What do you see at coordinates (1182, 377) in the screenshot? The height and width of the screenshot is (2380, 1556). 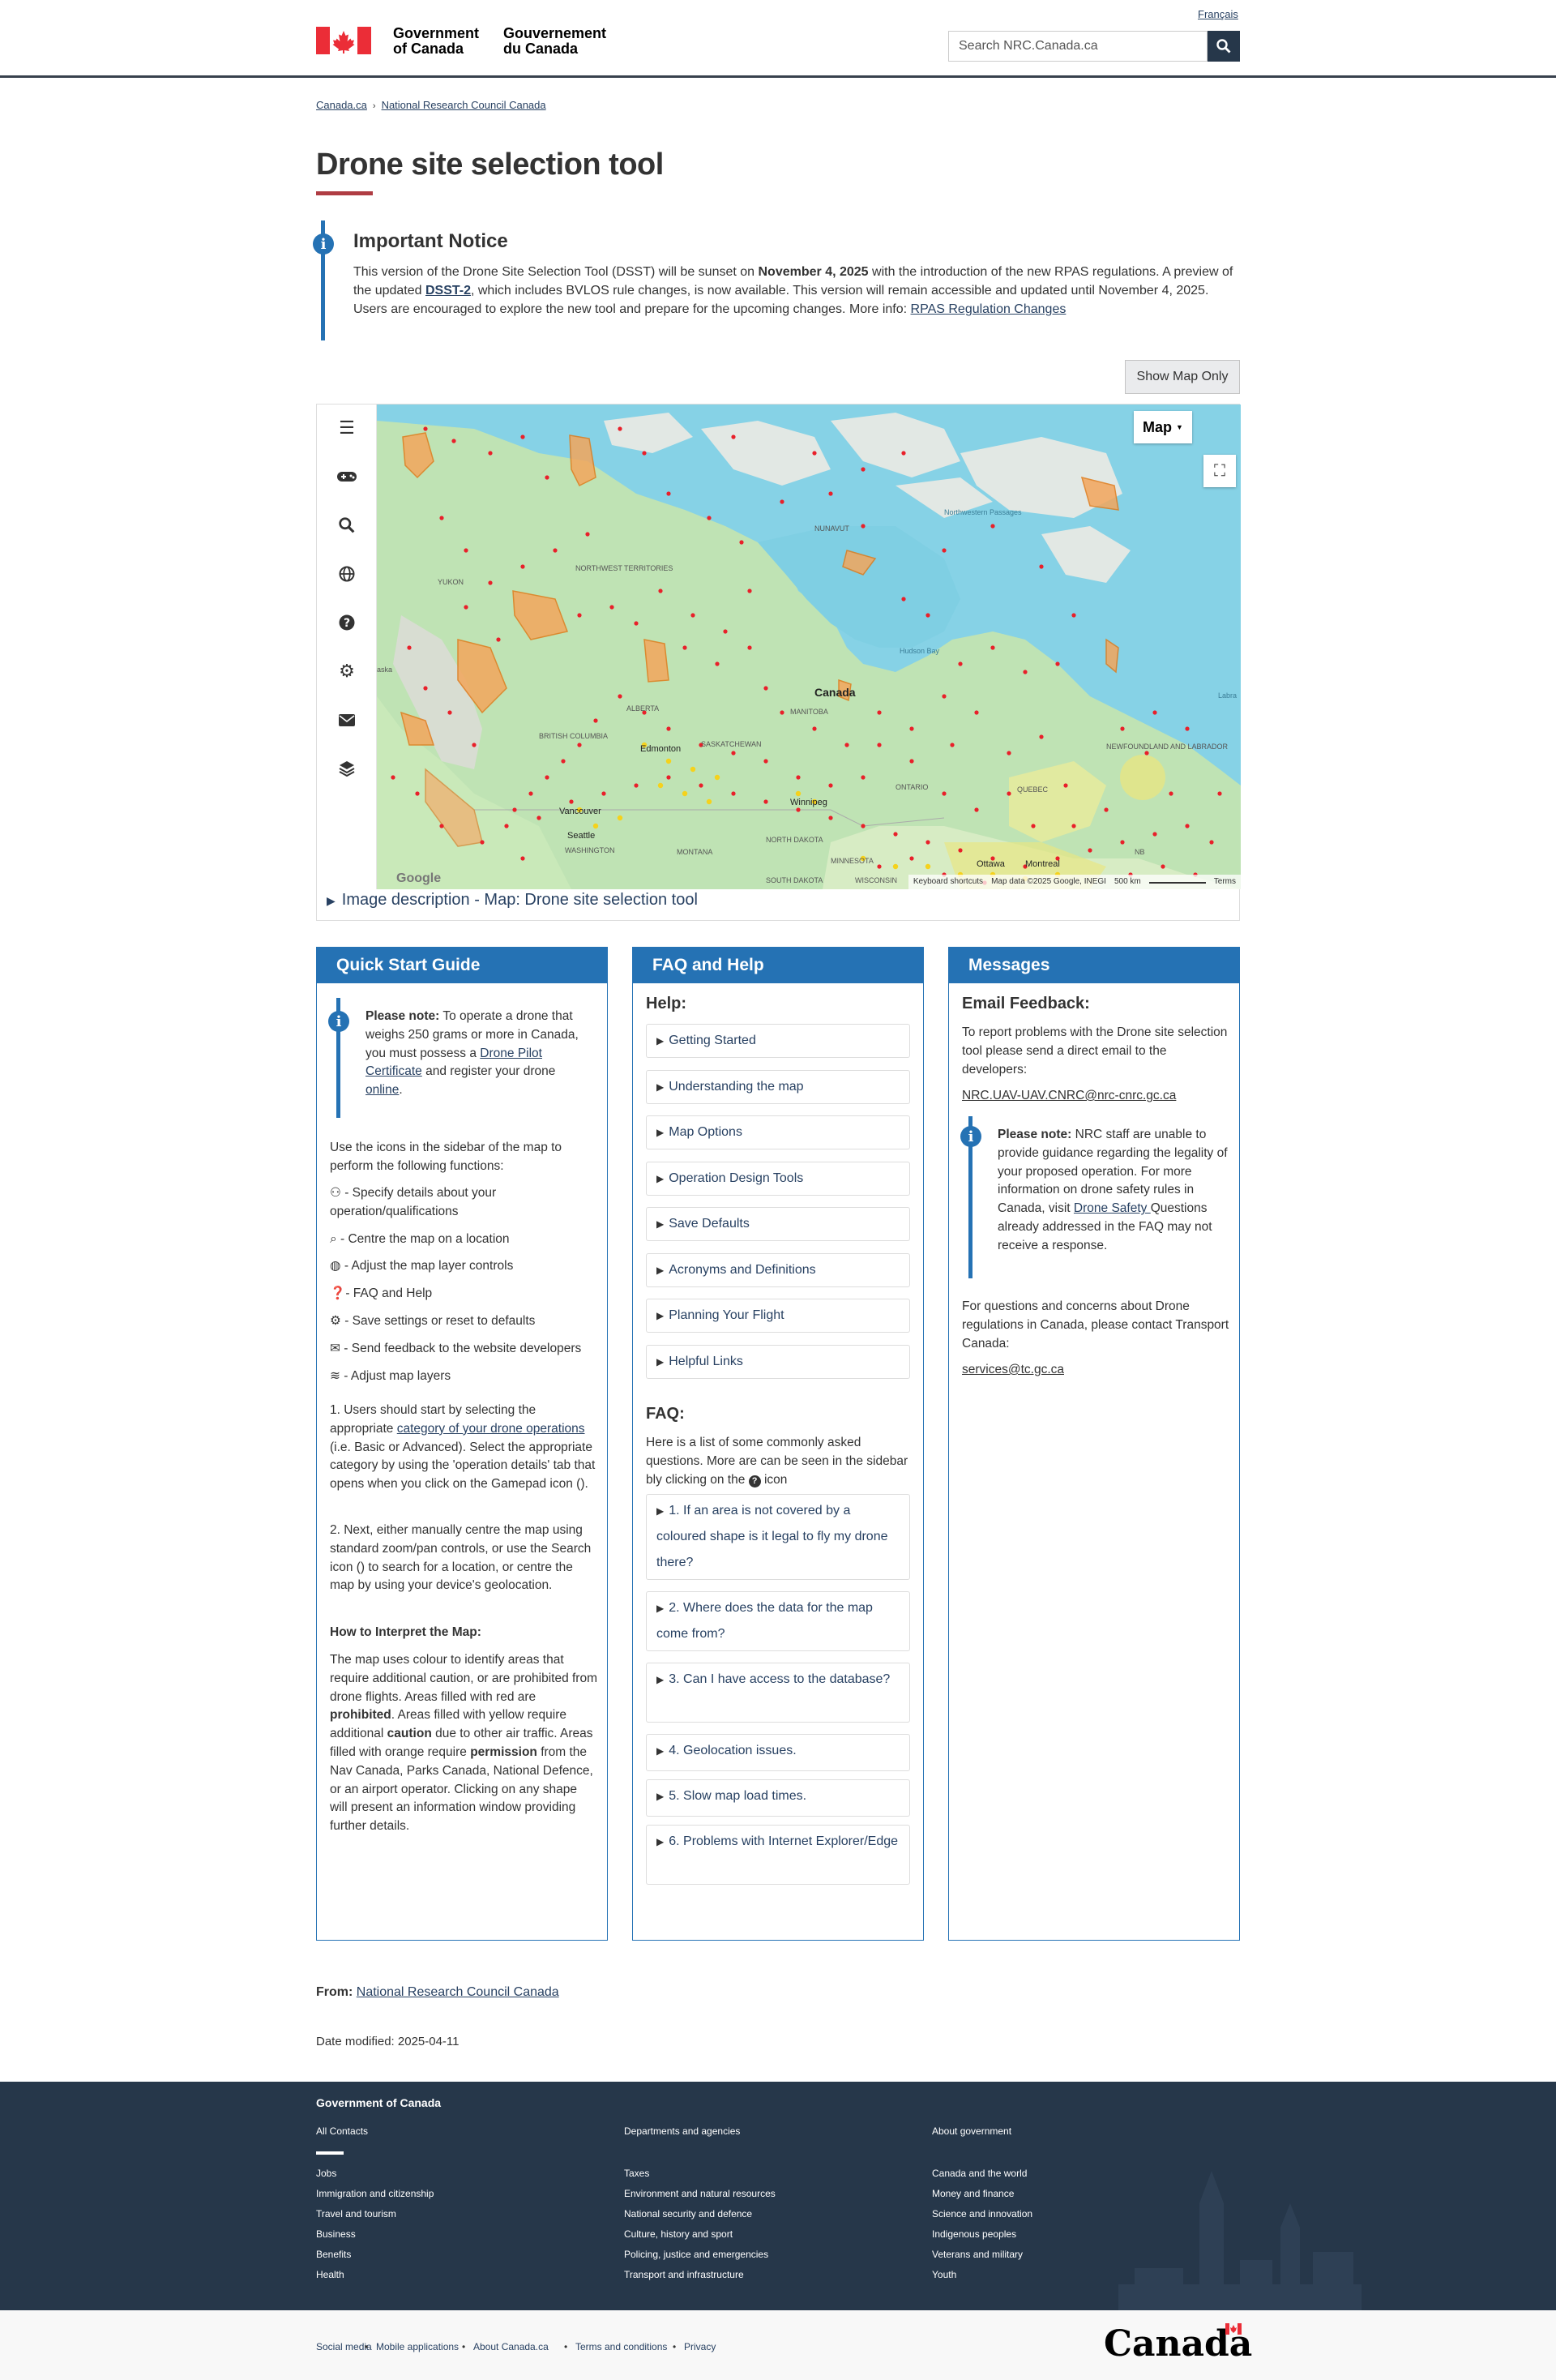 I see `show-map-only-button: Show Map Only` at bounding box center [1182, 377].